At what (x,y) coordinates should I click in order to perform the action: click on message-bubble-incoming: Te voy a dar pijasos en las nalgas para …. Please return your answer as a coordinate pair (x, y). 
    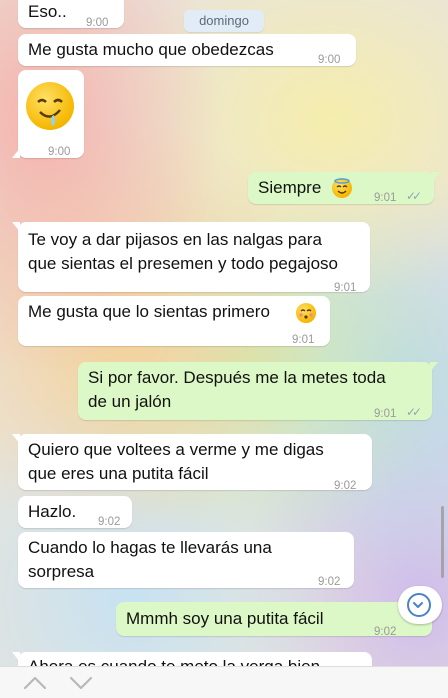
    Looking at the image, I should click on (191, 258).